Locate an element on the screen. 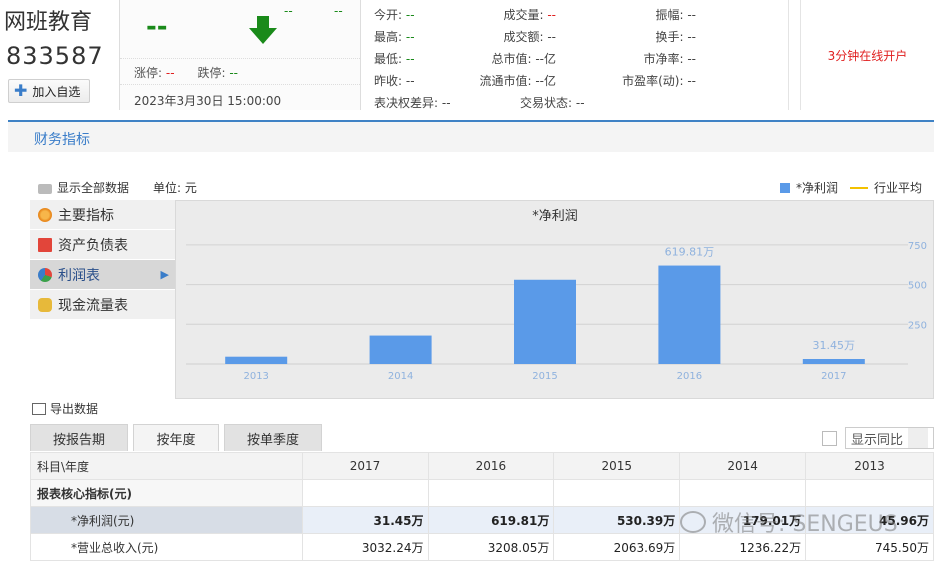  quote-item: 表决权差异: -- is located at coordinates (412, 102).